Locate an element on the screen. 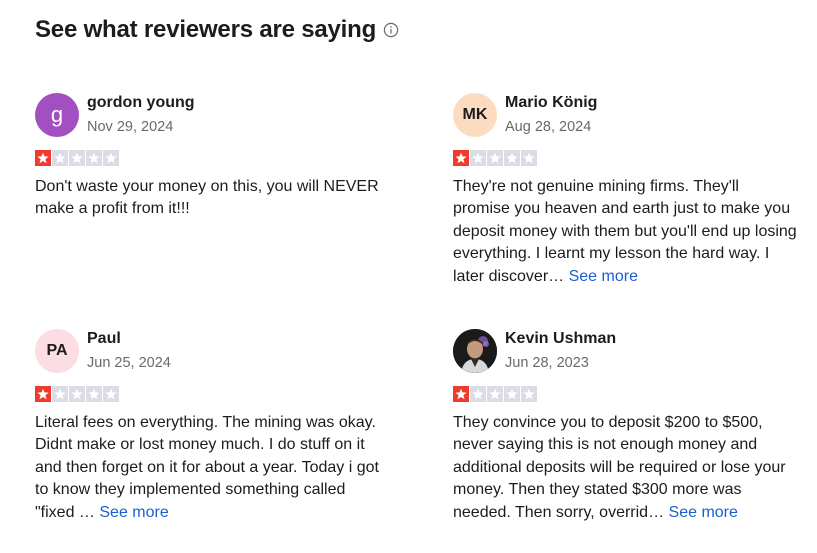  avatar-photo is located at coordinates (475, 351).